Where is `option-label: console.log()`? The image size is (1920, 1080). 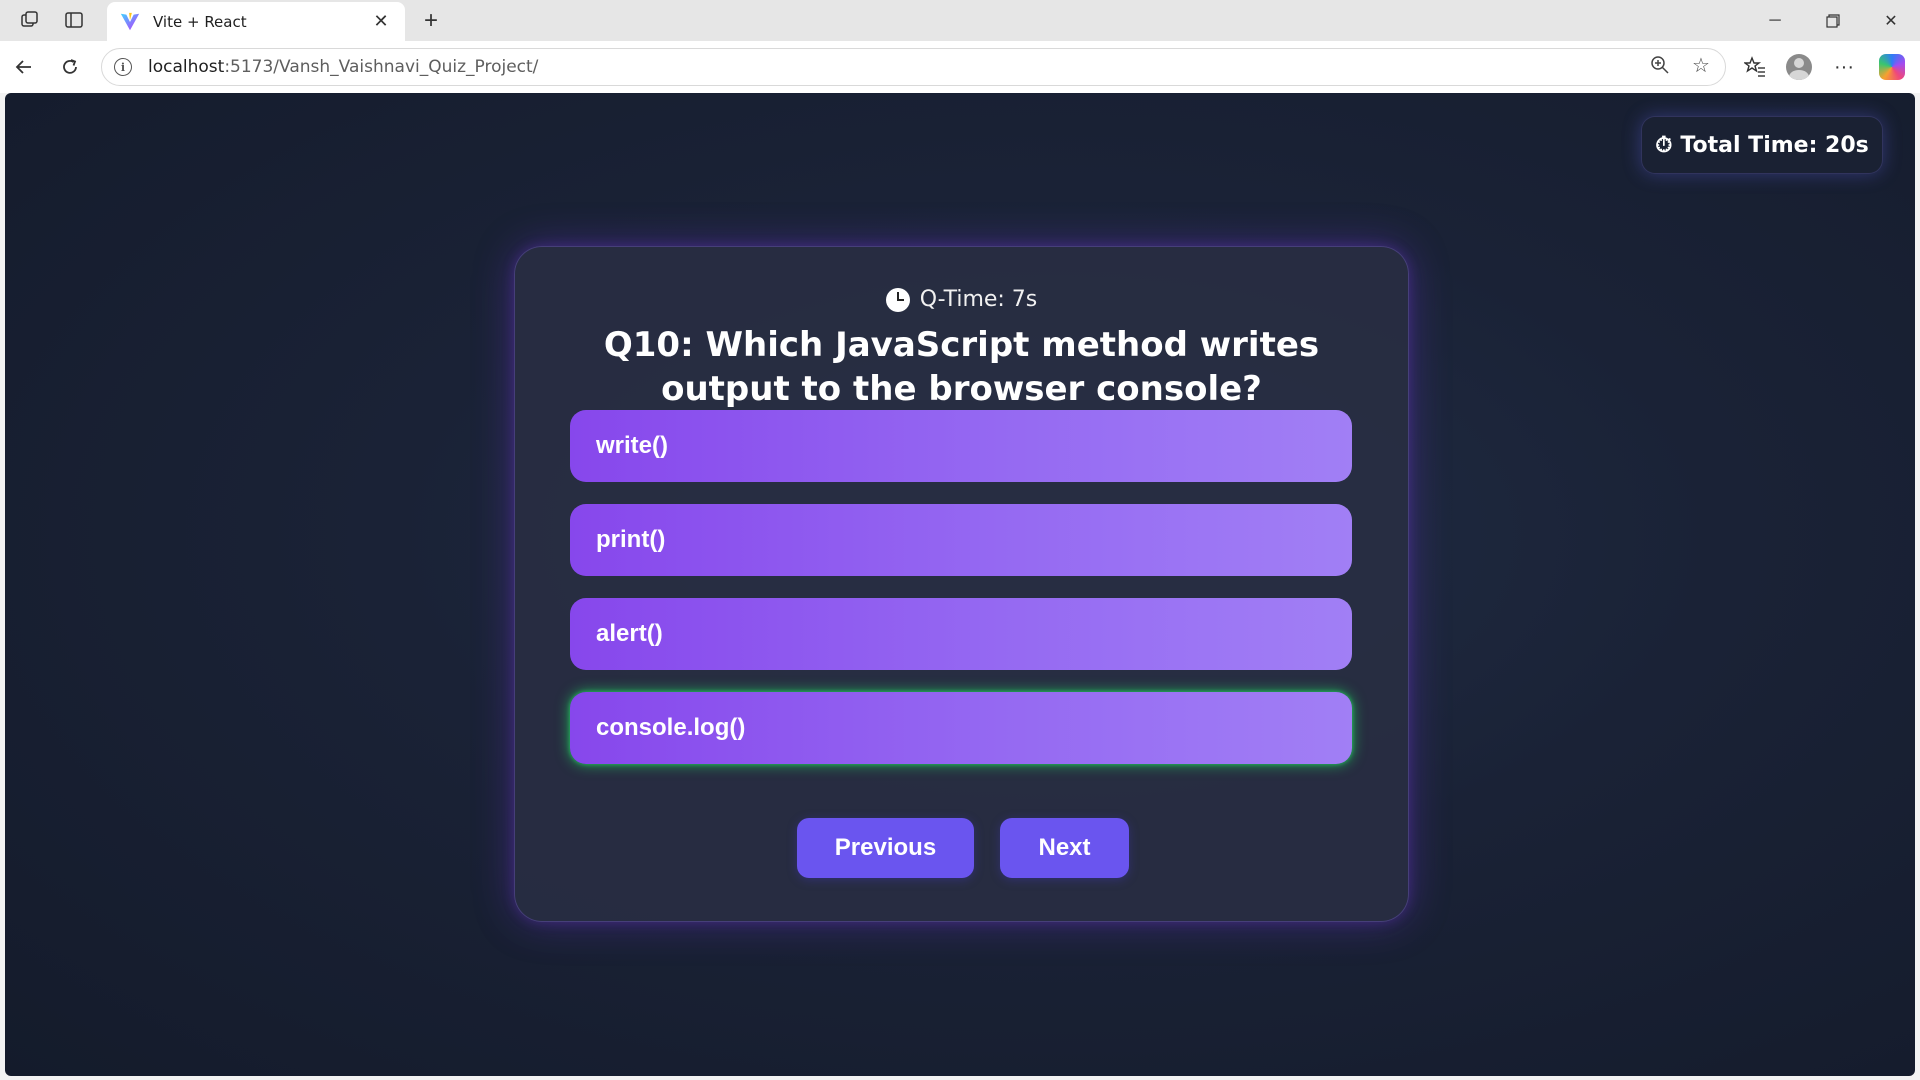 option-label: console.log() is located at coordinates (671, 727).